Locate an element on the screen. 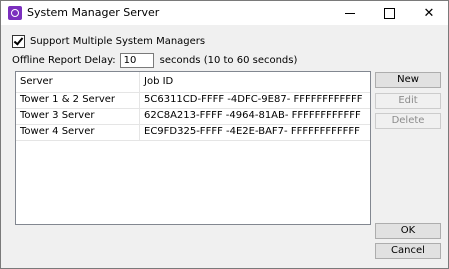 The width and height of the screenshot is (449, 269). support-multiple-row: Support Multiple System Managers is located at coordinates (108, 41).